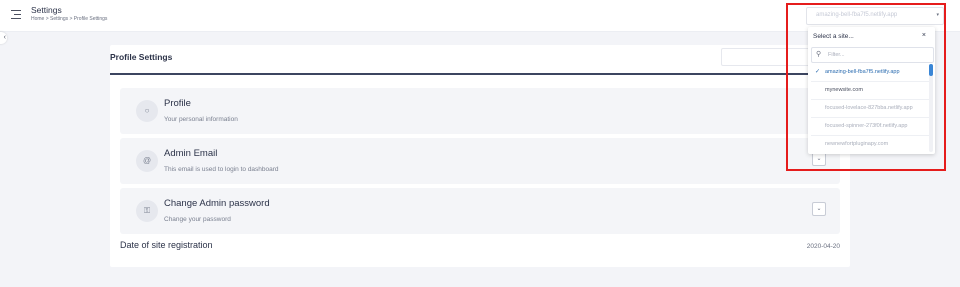 The image size is (960, 287). I want to click on chevron-down-icon: ⌄, so click(819, 209).